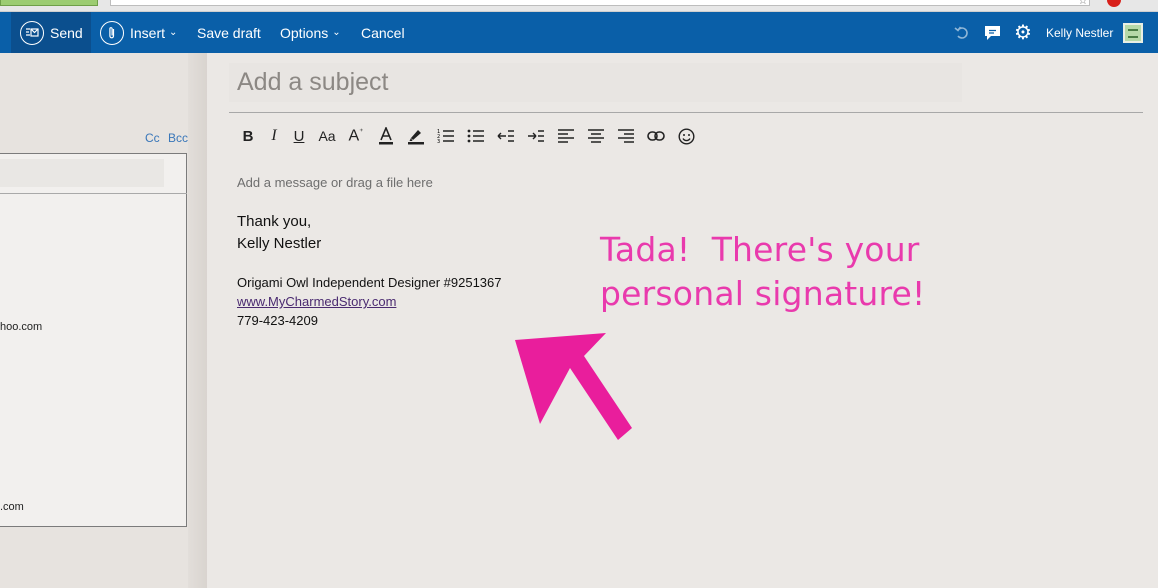 This screenshot has width=1158, height=588. Describe the element at coordinates (21, 327) in the screenshot. I see `recipient-address: hoo.com` at that location.